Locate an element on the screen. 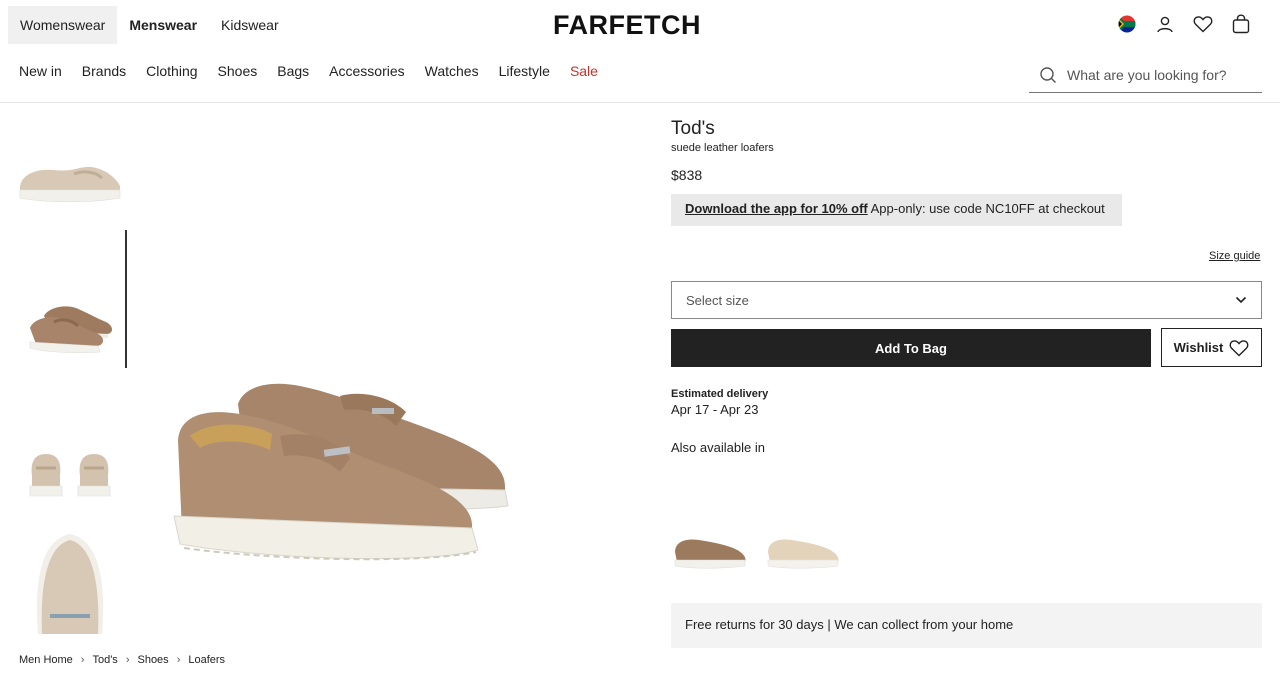  product-price: $838 is located at coordinates (687, 175).